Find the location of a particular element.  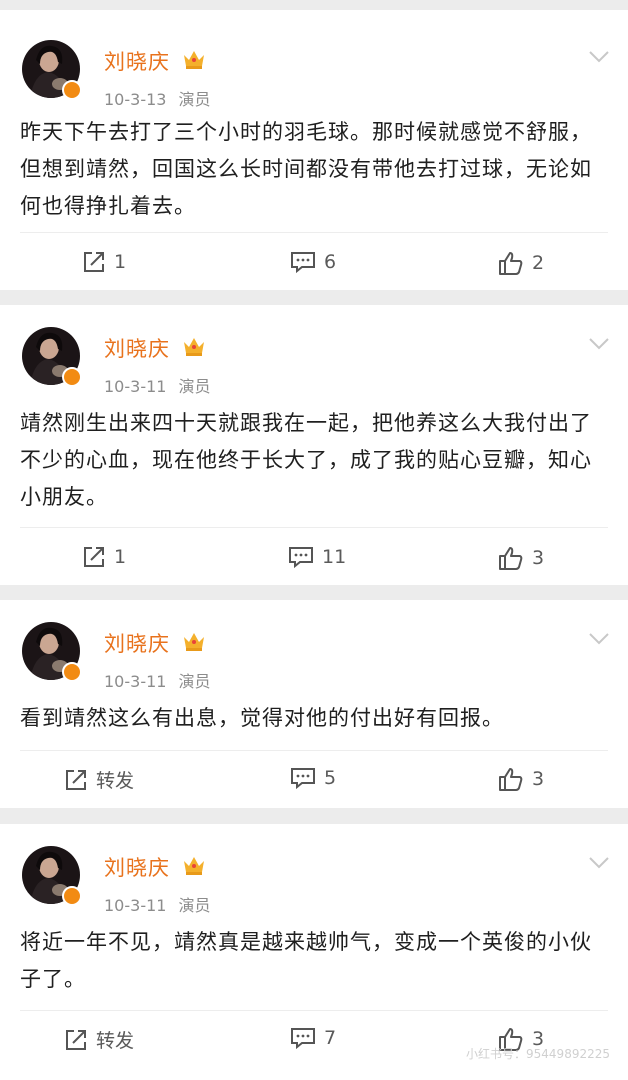

comment-button: 6 is located at coordinates (313, 262).